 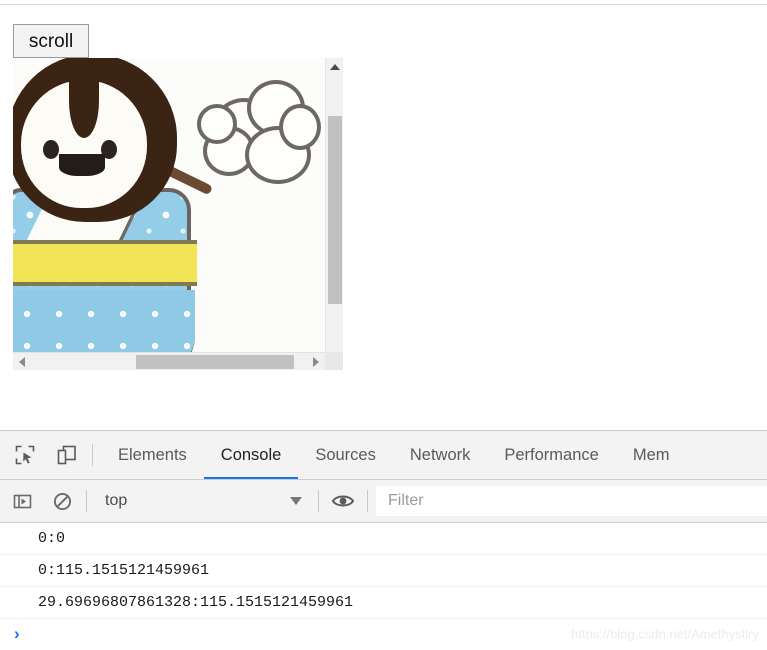 I want to click on tab-sources: Sources, so click(x=345, y=455).